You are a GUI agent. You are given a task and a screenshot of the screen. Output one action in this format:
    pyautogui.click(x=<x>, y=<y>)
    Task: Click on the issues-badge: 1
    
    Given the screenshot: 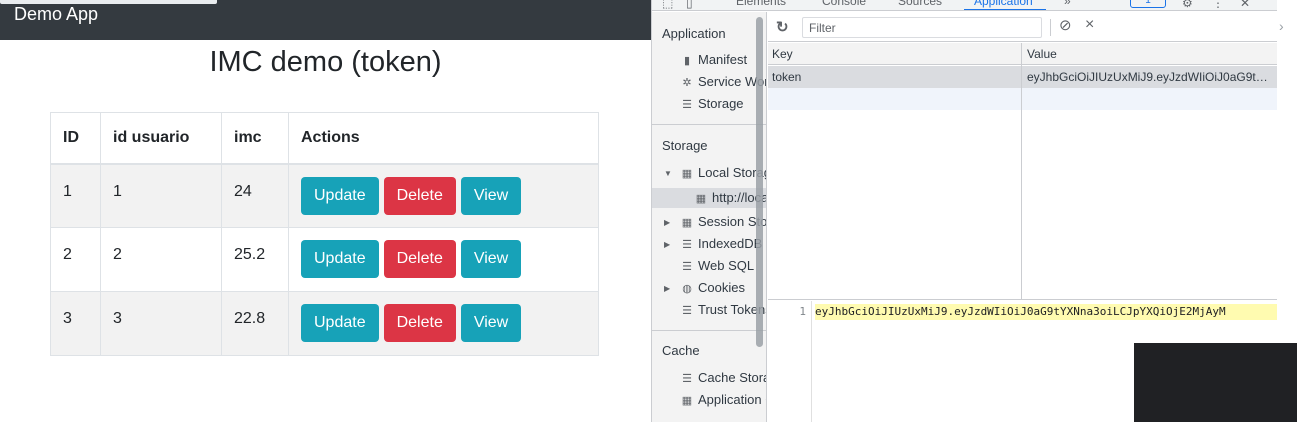 What is the action you would take?
    pyautogui.click(x=1148, y=4)
    